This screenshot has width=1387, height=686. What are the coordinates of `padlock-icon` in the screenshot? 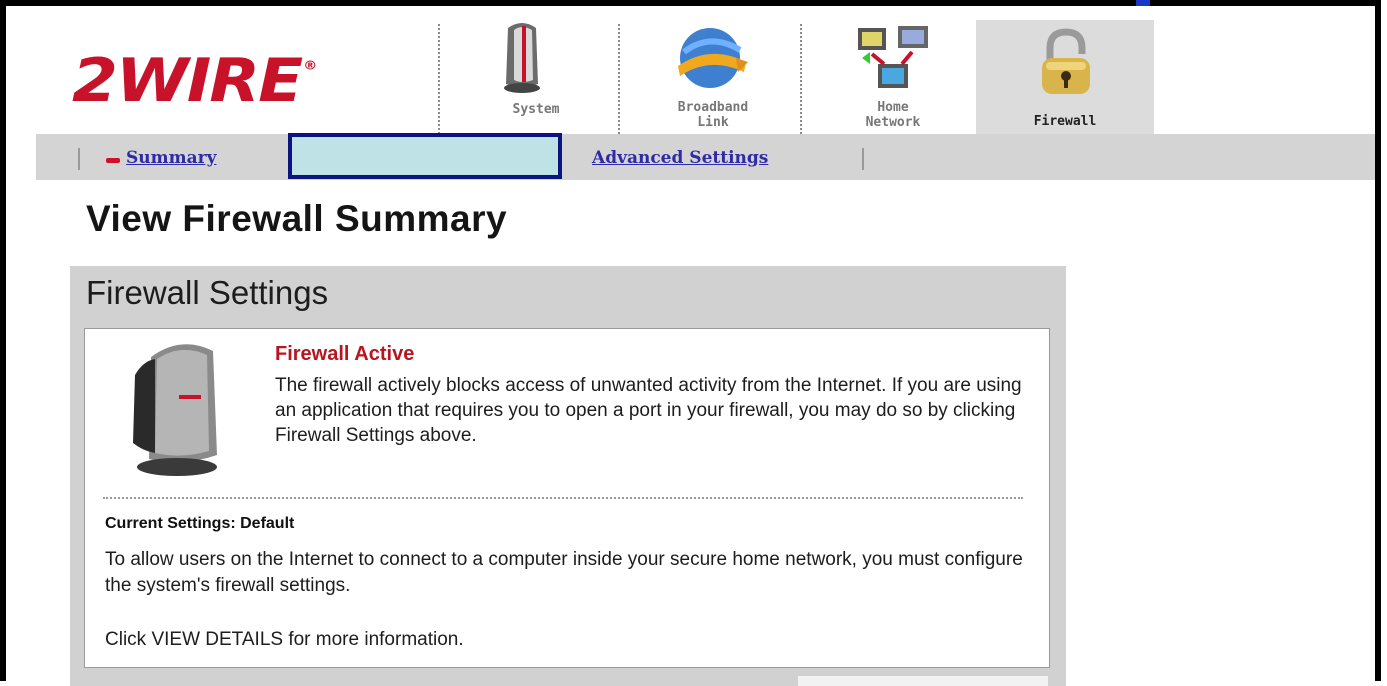 It's located at (1066, 61).